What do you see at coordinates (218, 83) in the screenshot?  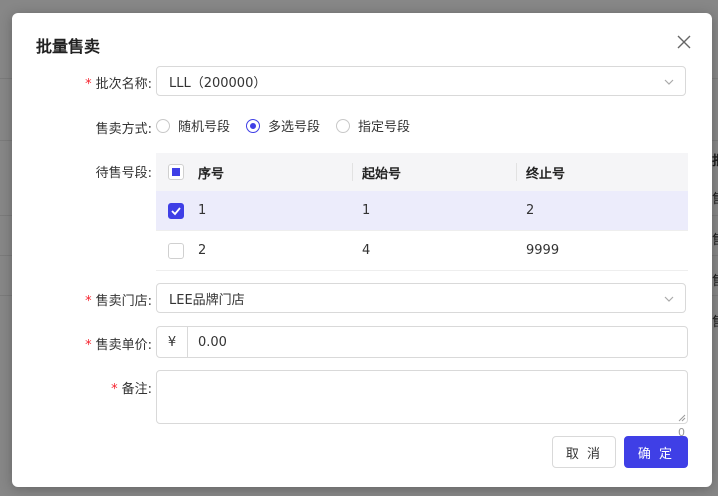 I see `batch-select-value: LLL（200000）` at bounding box center [218, 83].